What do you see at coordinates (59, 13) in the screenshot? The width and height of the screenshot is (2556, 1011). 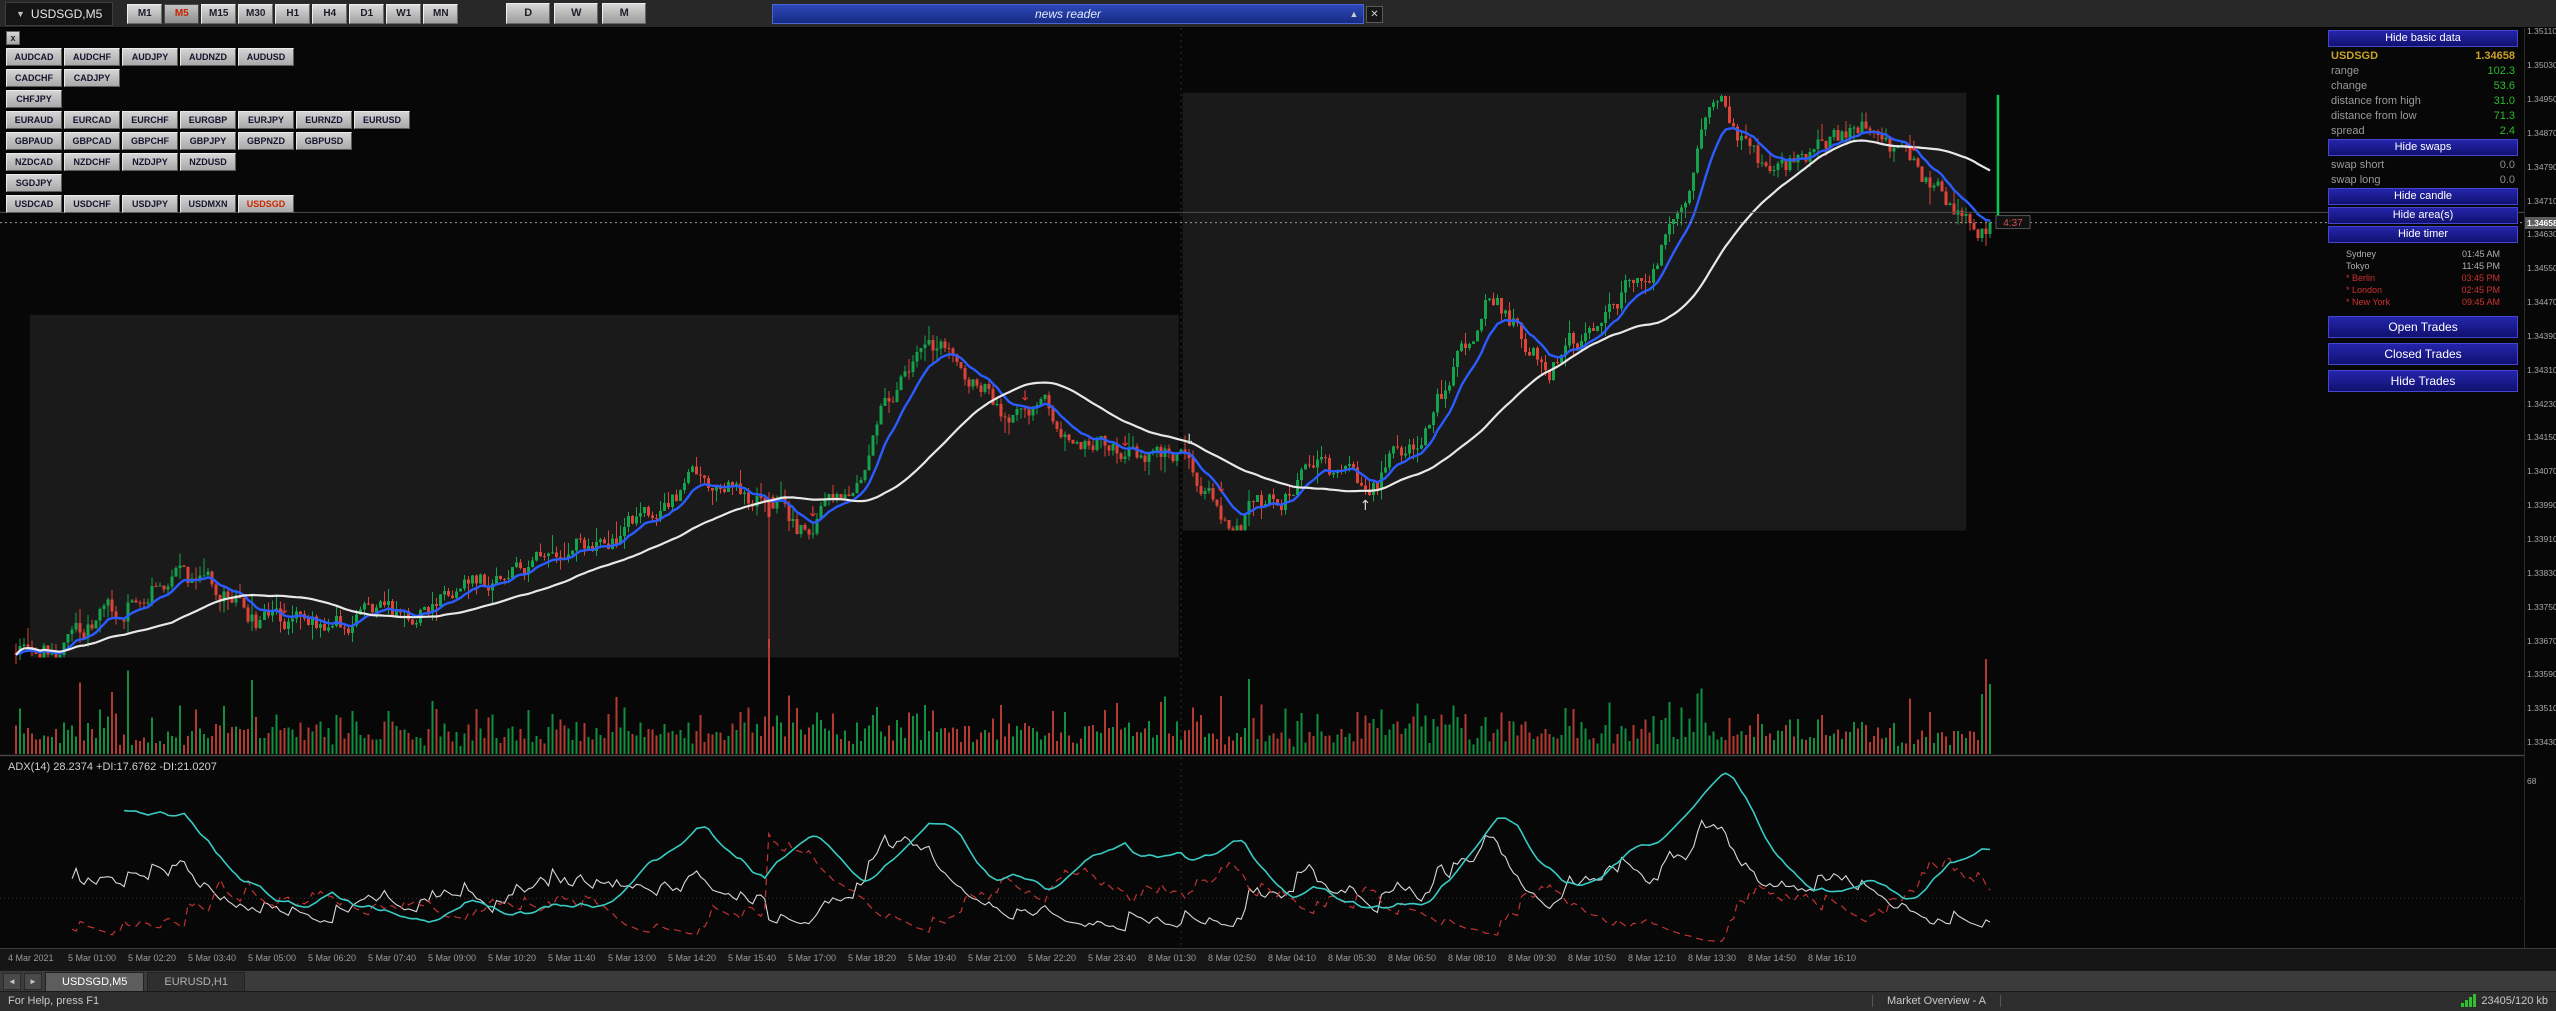 I see `chart-symbol-tab: ▼ USDSGD,M5` at bounding box center [59, 13].